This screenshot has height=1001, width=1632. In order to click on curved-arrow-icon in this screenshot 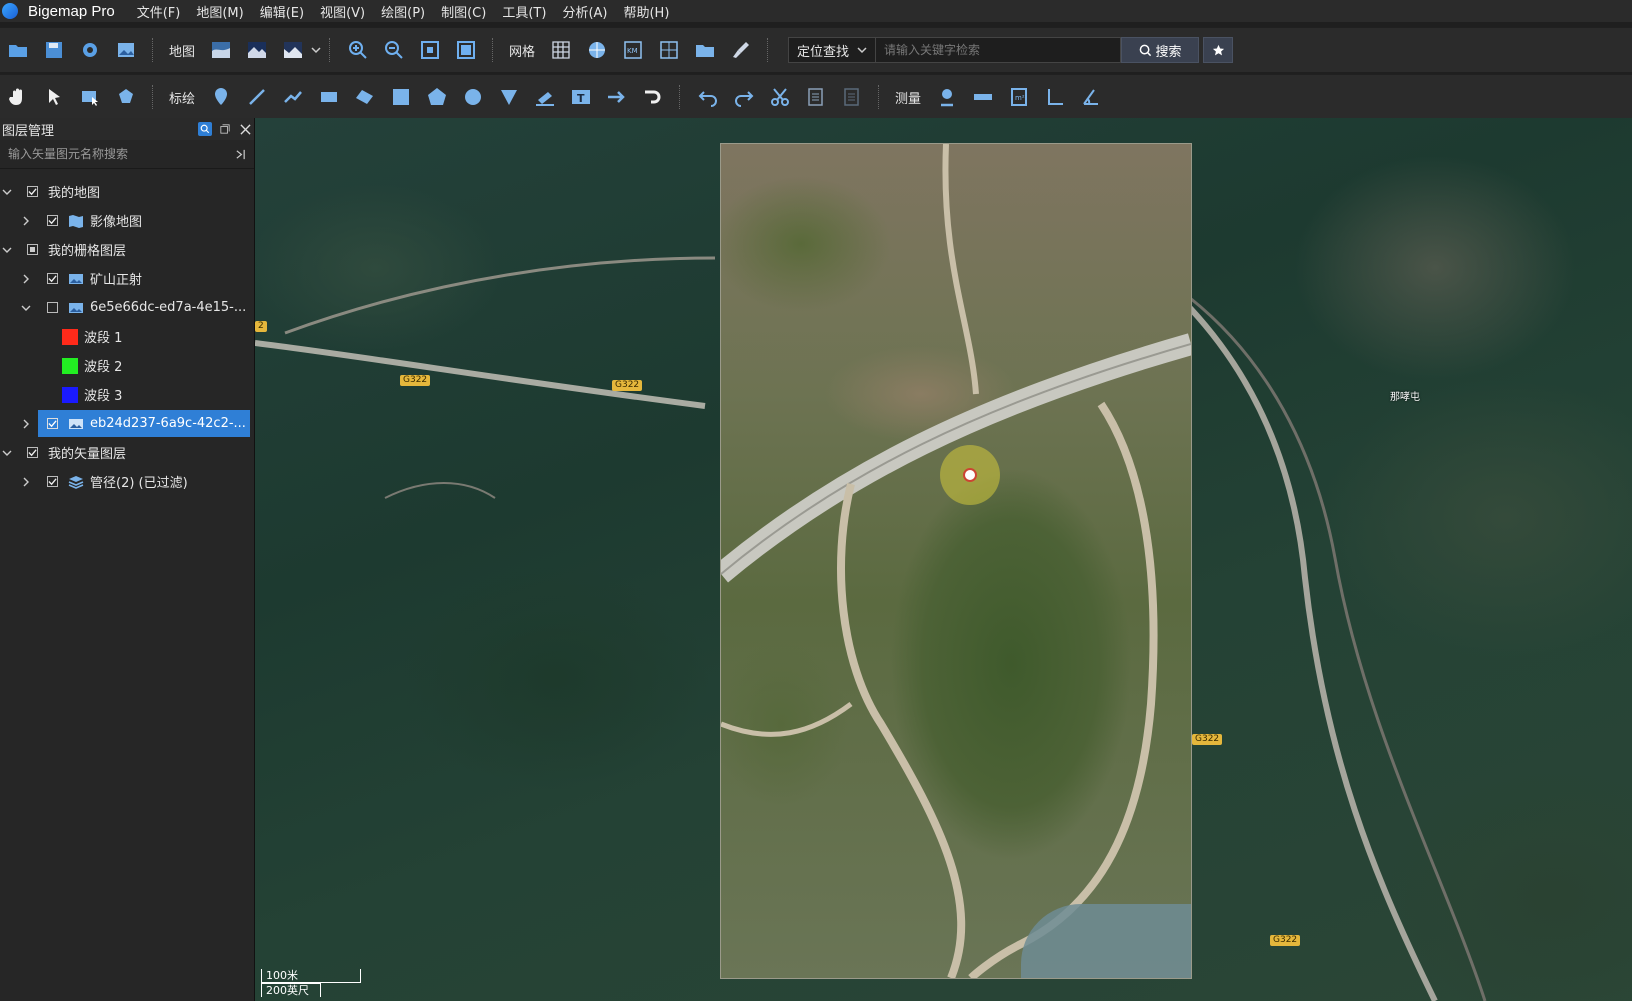, I will do `click(653, 97)`.